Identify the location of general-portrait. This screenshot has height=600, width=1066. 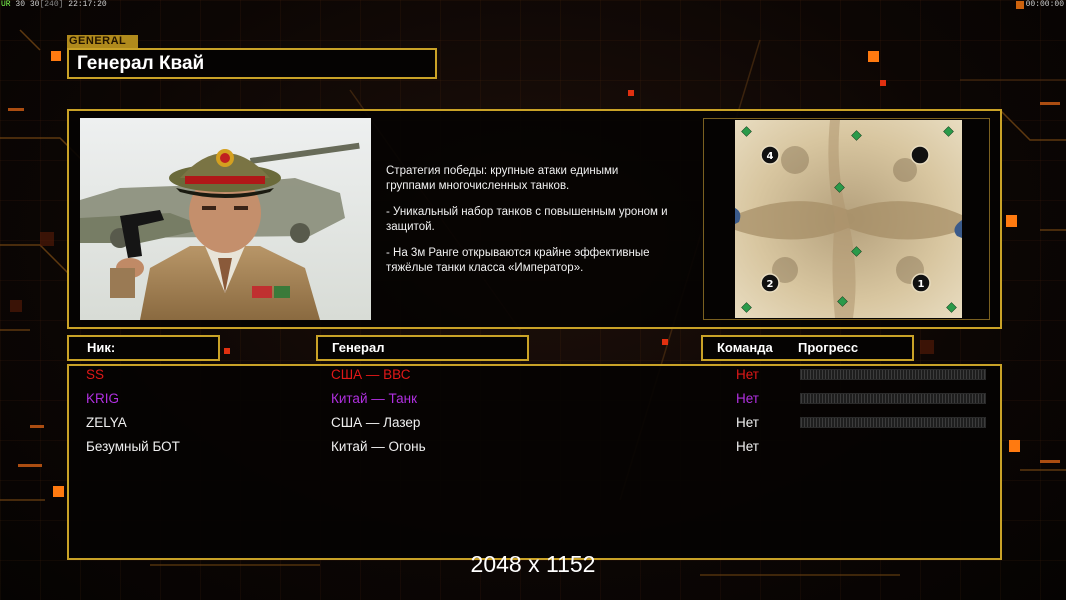
(225, 219).